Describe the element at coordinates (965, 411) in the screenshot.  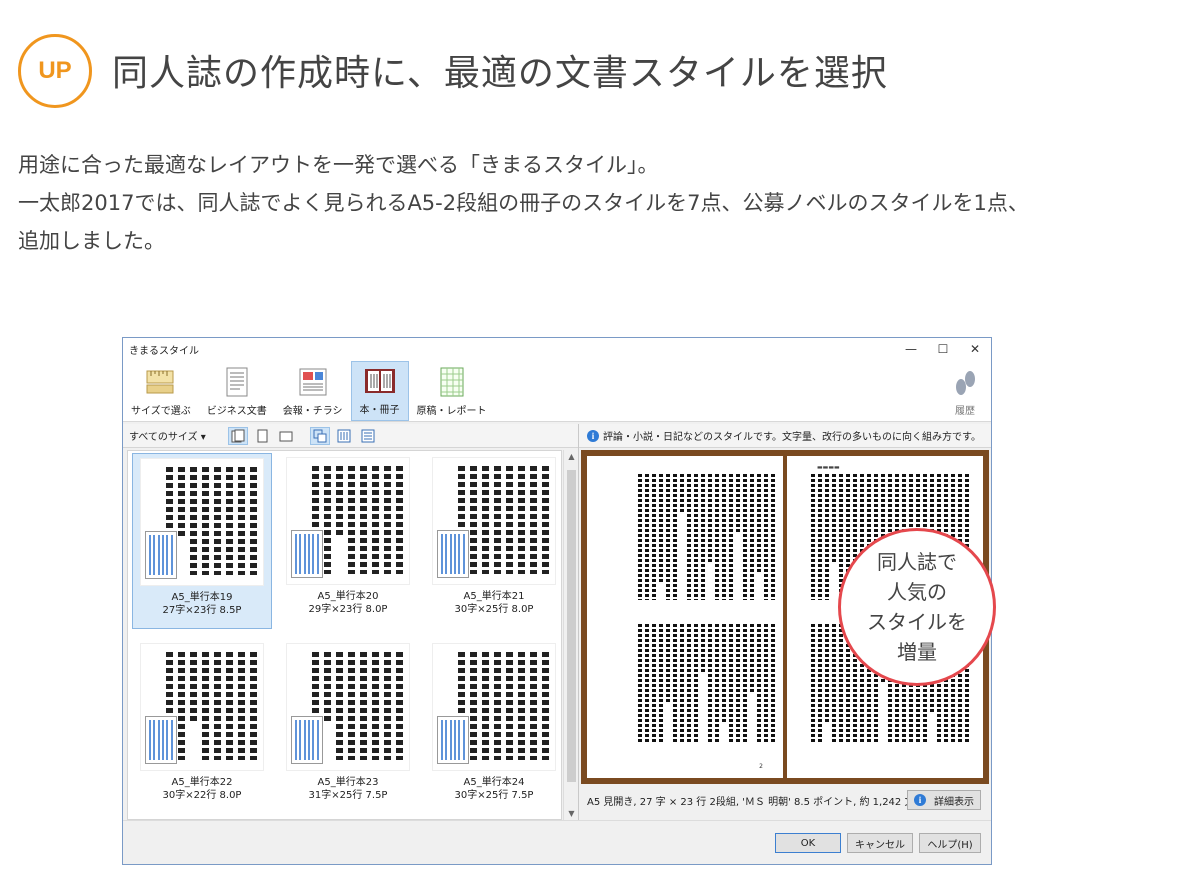
I see `history-label: 履歴` at that location.